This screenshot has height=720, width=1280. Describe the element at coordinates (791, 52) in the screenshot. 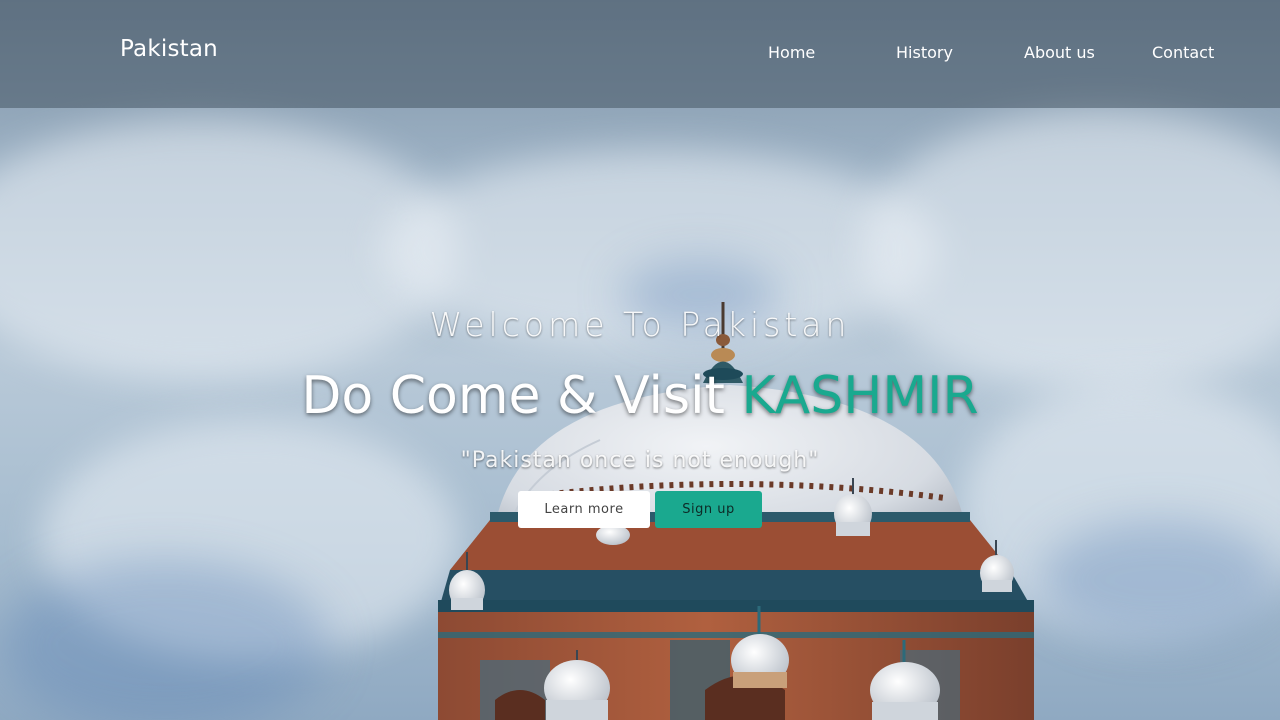

I see `nav-link-home: Home` at that location.